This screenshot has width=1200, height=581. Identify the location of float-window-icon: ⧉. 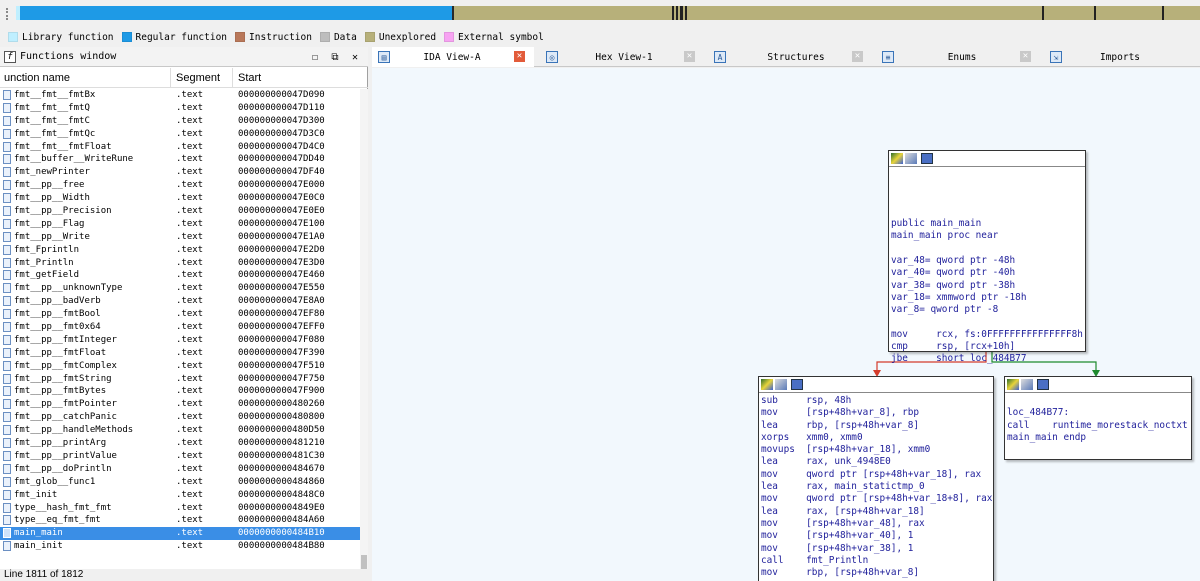
(335, 57).